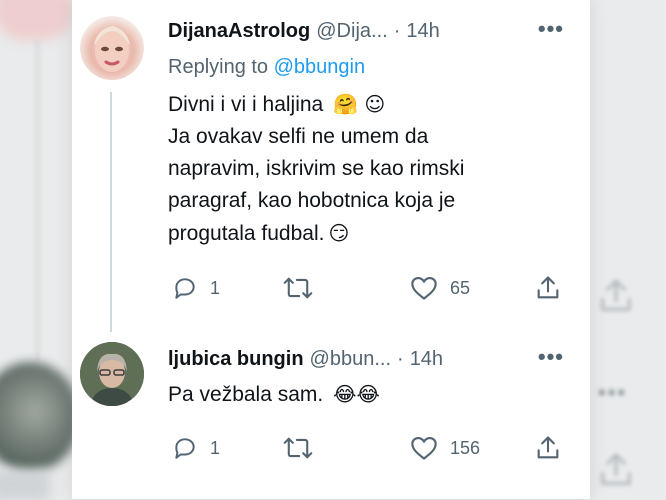 The image size is (666, 500). I want to click on replying-to-label: Replying to, so click(218, 67).